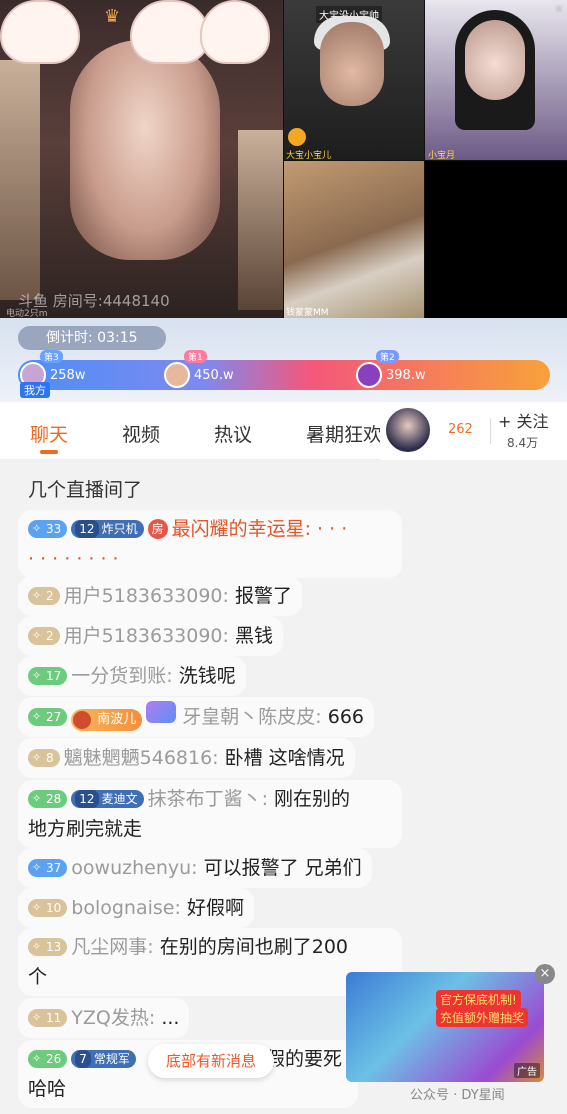 Image resolution: width=567 pixels, height=1114 pixels. I want to click on pk-team-2: 第2 398.w, so click(391, 370).